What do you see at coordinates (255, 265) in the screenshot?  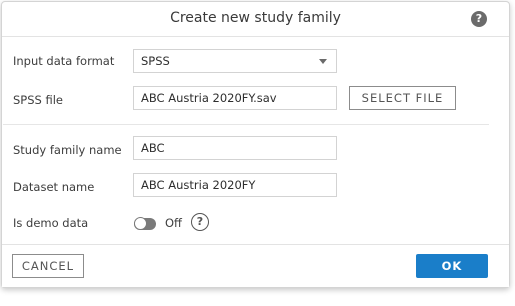 I see `dialog-footer: CANCEL OK` at bounding box center [255, 265].